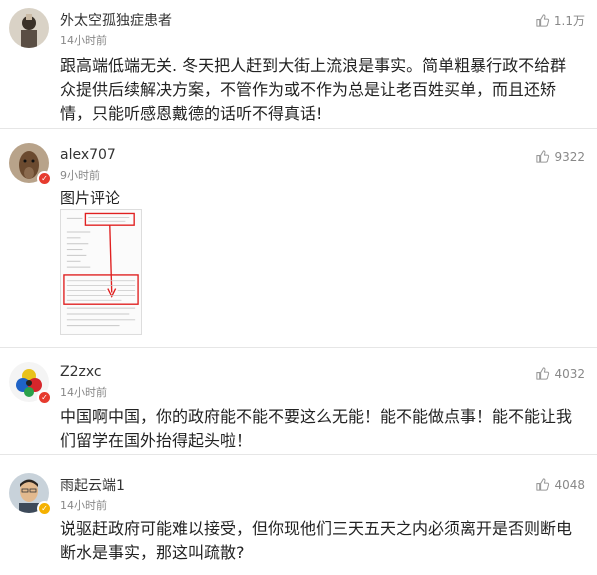 The image size is (597, 575). What do you see at coordinates (90, 198) in the screenshot?
I see `image-comment-label: 图片评论` at bounding box center [90, 198].